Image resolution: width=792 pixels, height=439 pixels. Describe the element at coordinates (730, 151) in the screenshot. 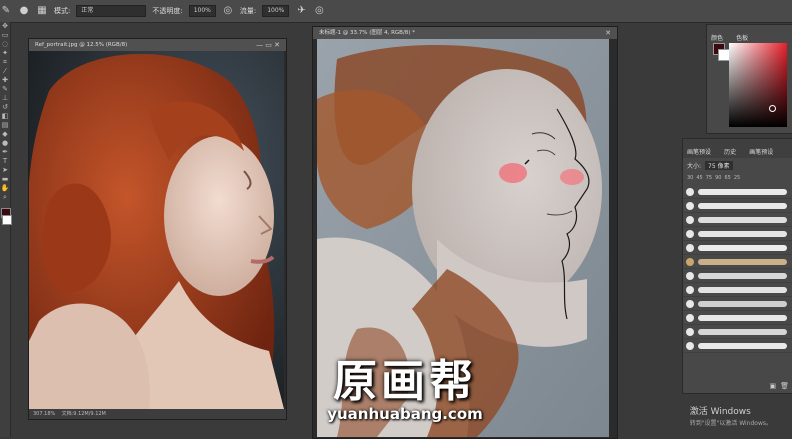

I see `tab-history: 历史` at that location.